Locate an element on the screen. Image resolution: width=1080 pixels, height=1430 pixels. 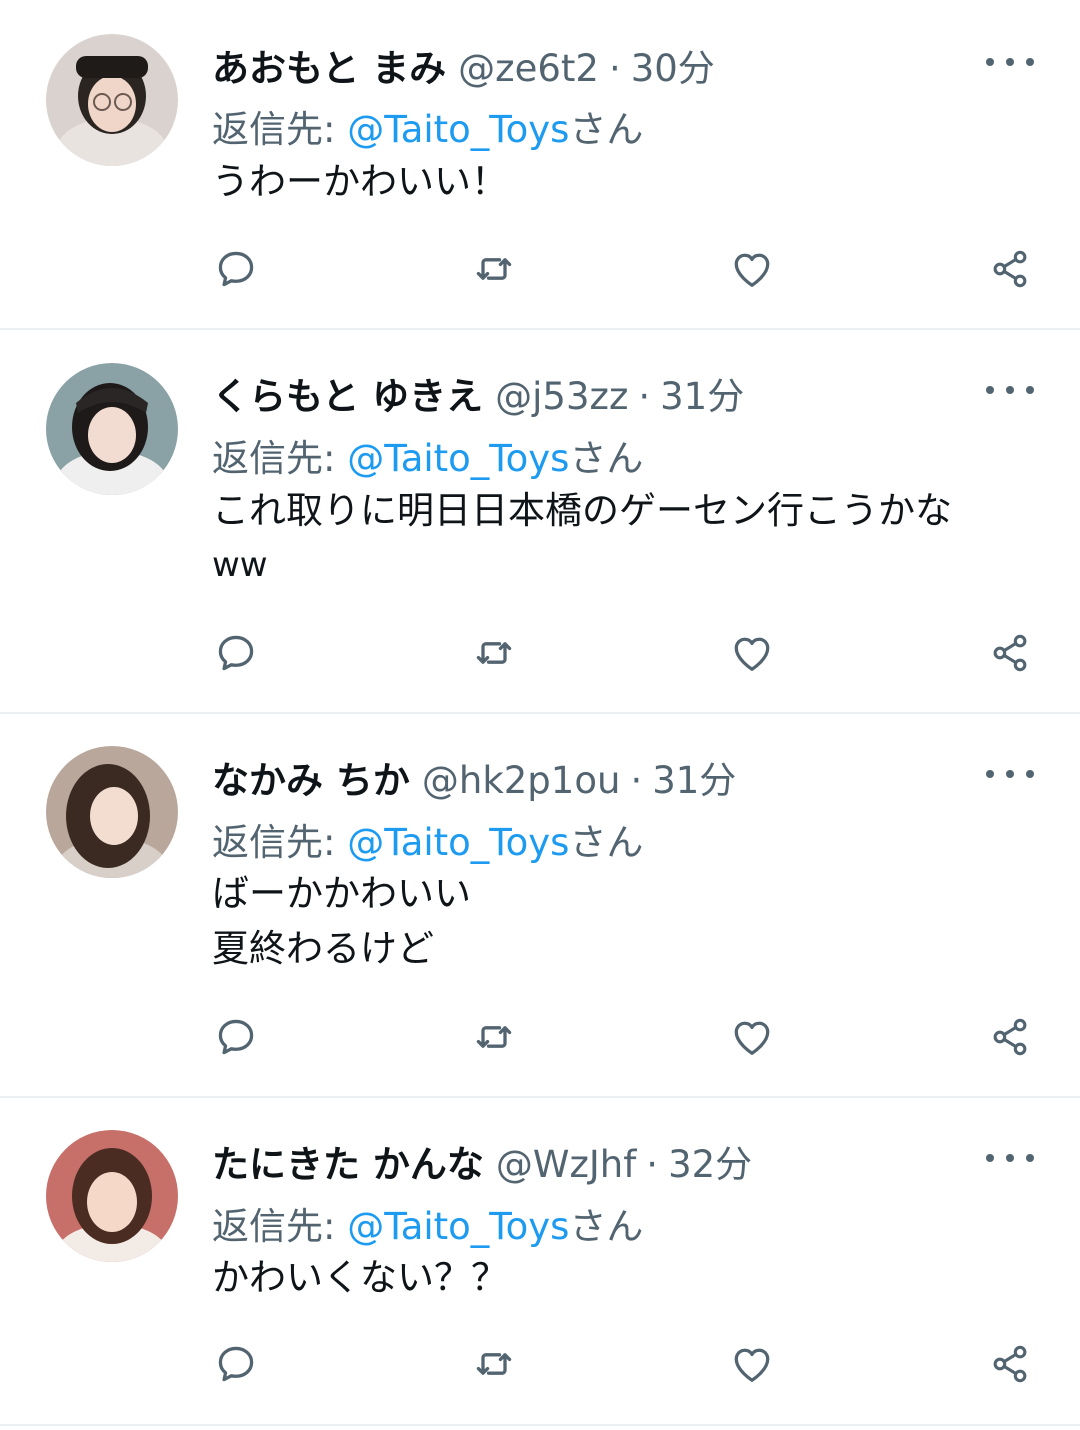
tweet-text-line: これ取りに明日日本橋のゲーセン行こうかな is located at coordinates (582, 510).